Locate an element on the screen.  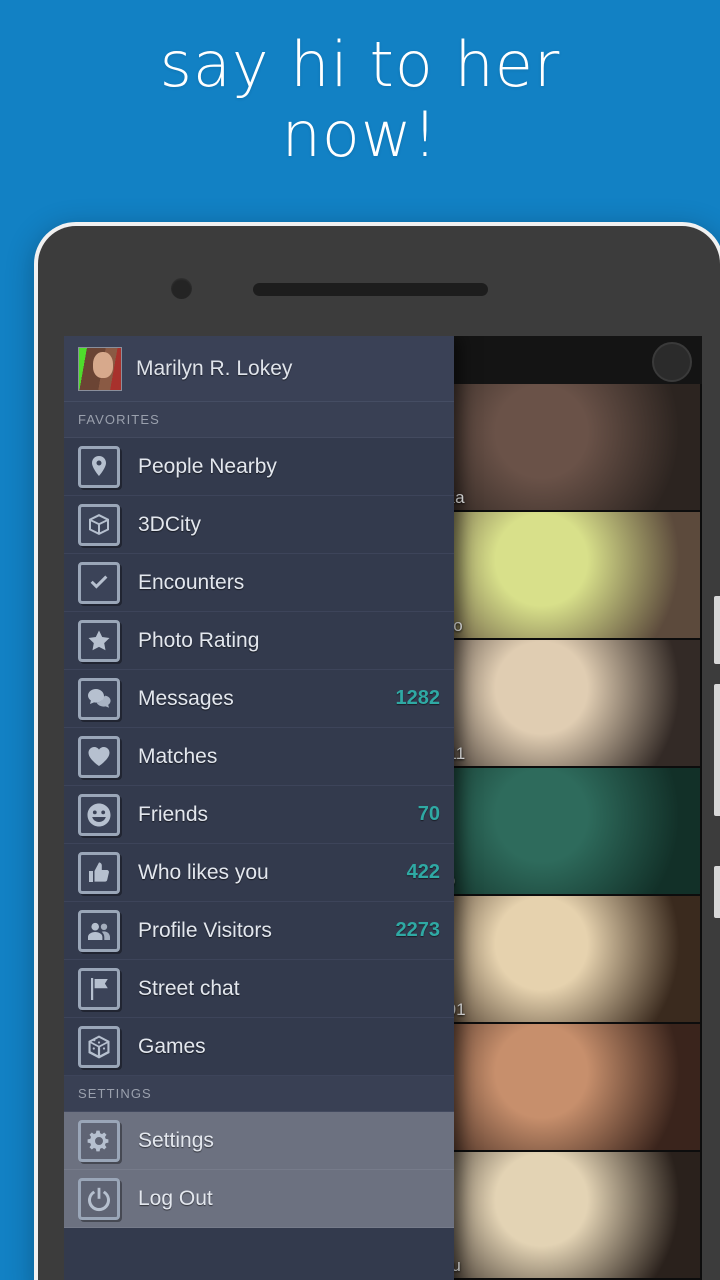
menu-item-people-nearby: People Nearby is located at coordinates (259, 467).